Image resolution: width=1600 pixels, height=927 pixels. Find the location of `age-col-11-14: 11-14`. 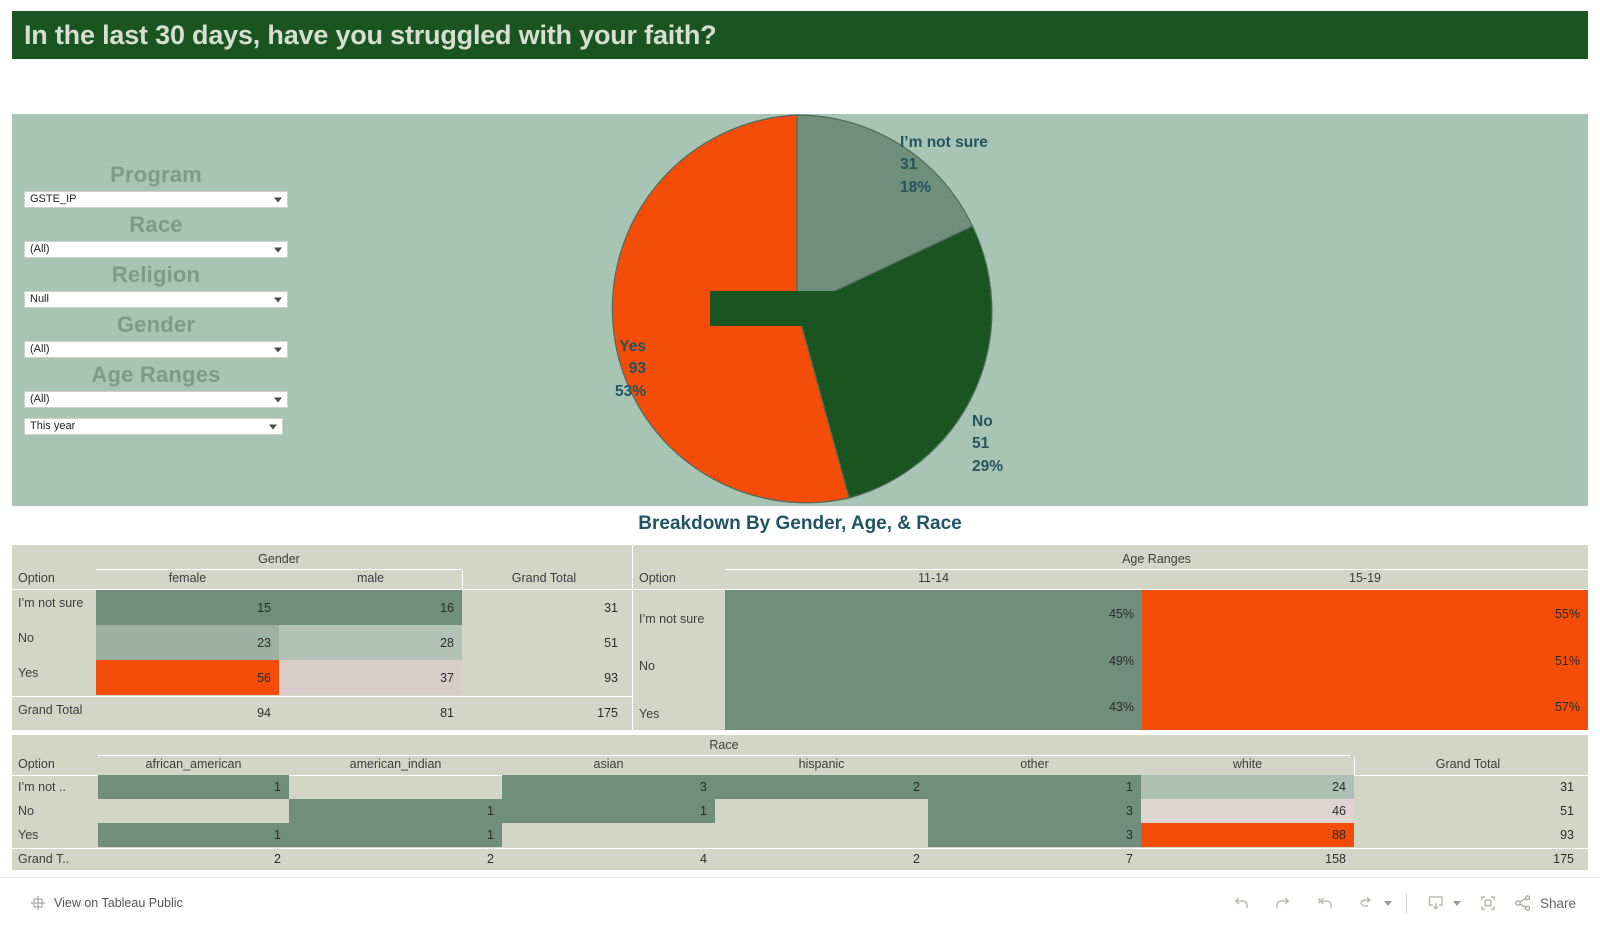

age-col-11-14: 11-14 is located at coordinates (933, 578).